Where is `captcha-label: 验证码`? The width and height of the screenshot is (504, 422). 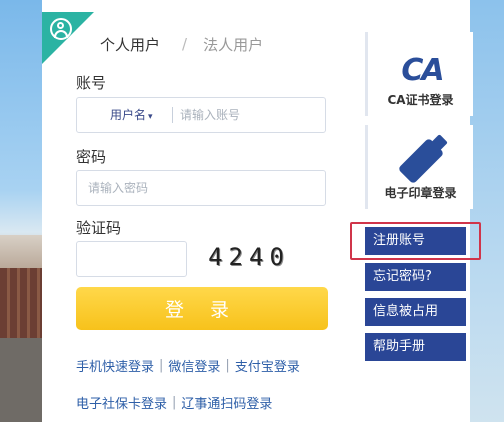
captcha-label: 验证码 is located at coordinates (99, 228).